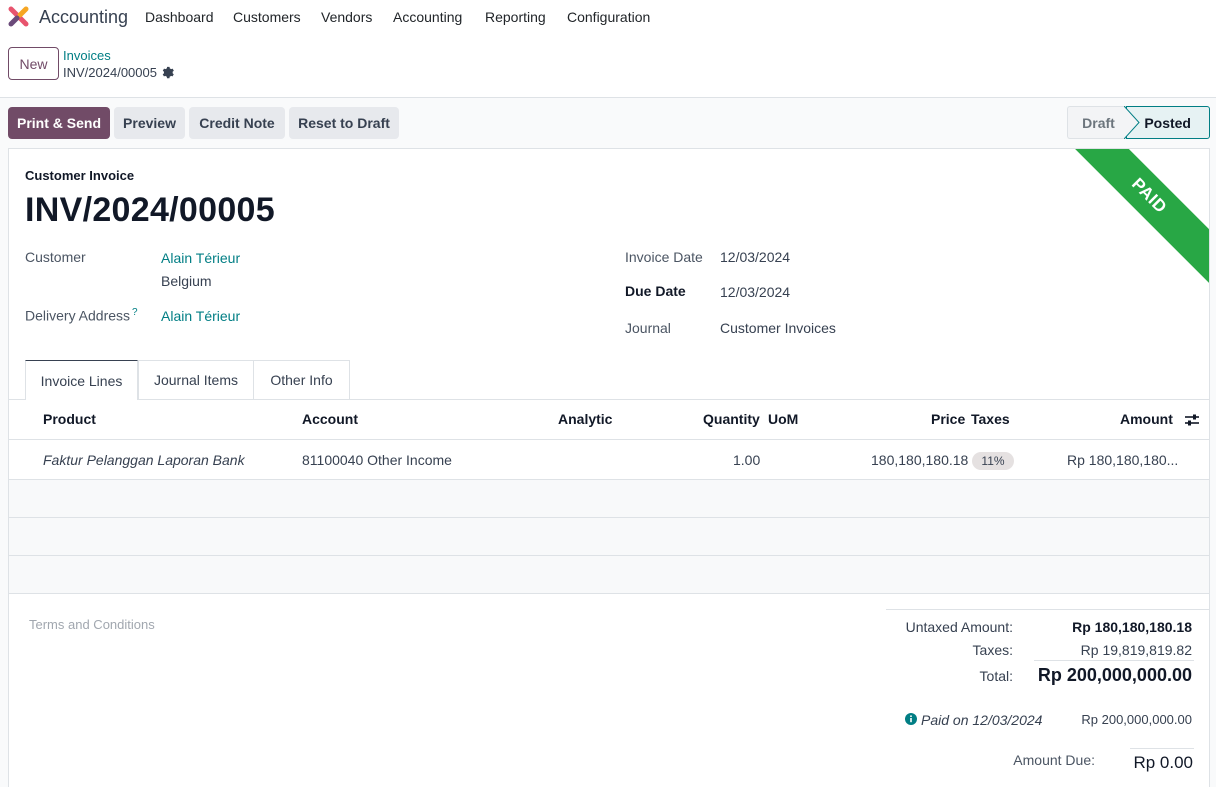 This screenshot has height=787, width=1216. What do you see at coordinates (755, 292) in the screenshot?
I see `due-date-value: 12/03/2024` at bounding box center [755, 292].